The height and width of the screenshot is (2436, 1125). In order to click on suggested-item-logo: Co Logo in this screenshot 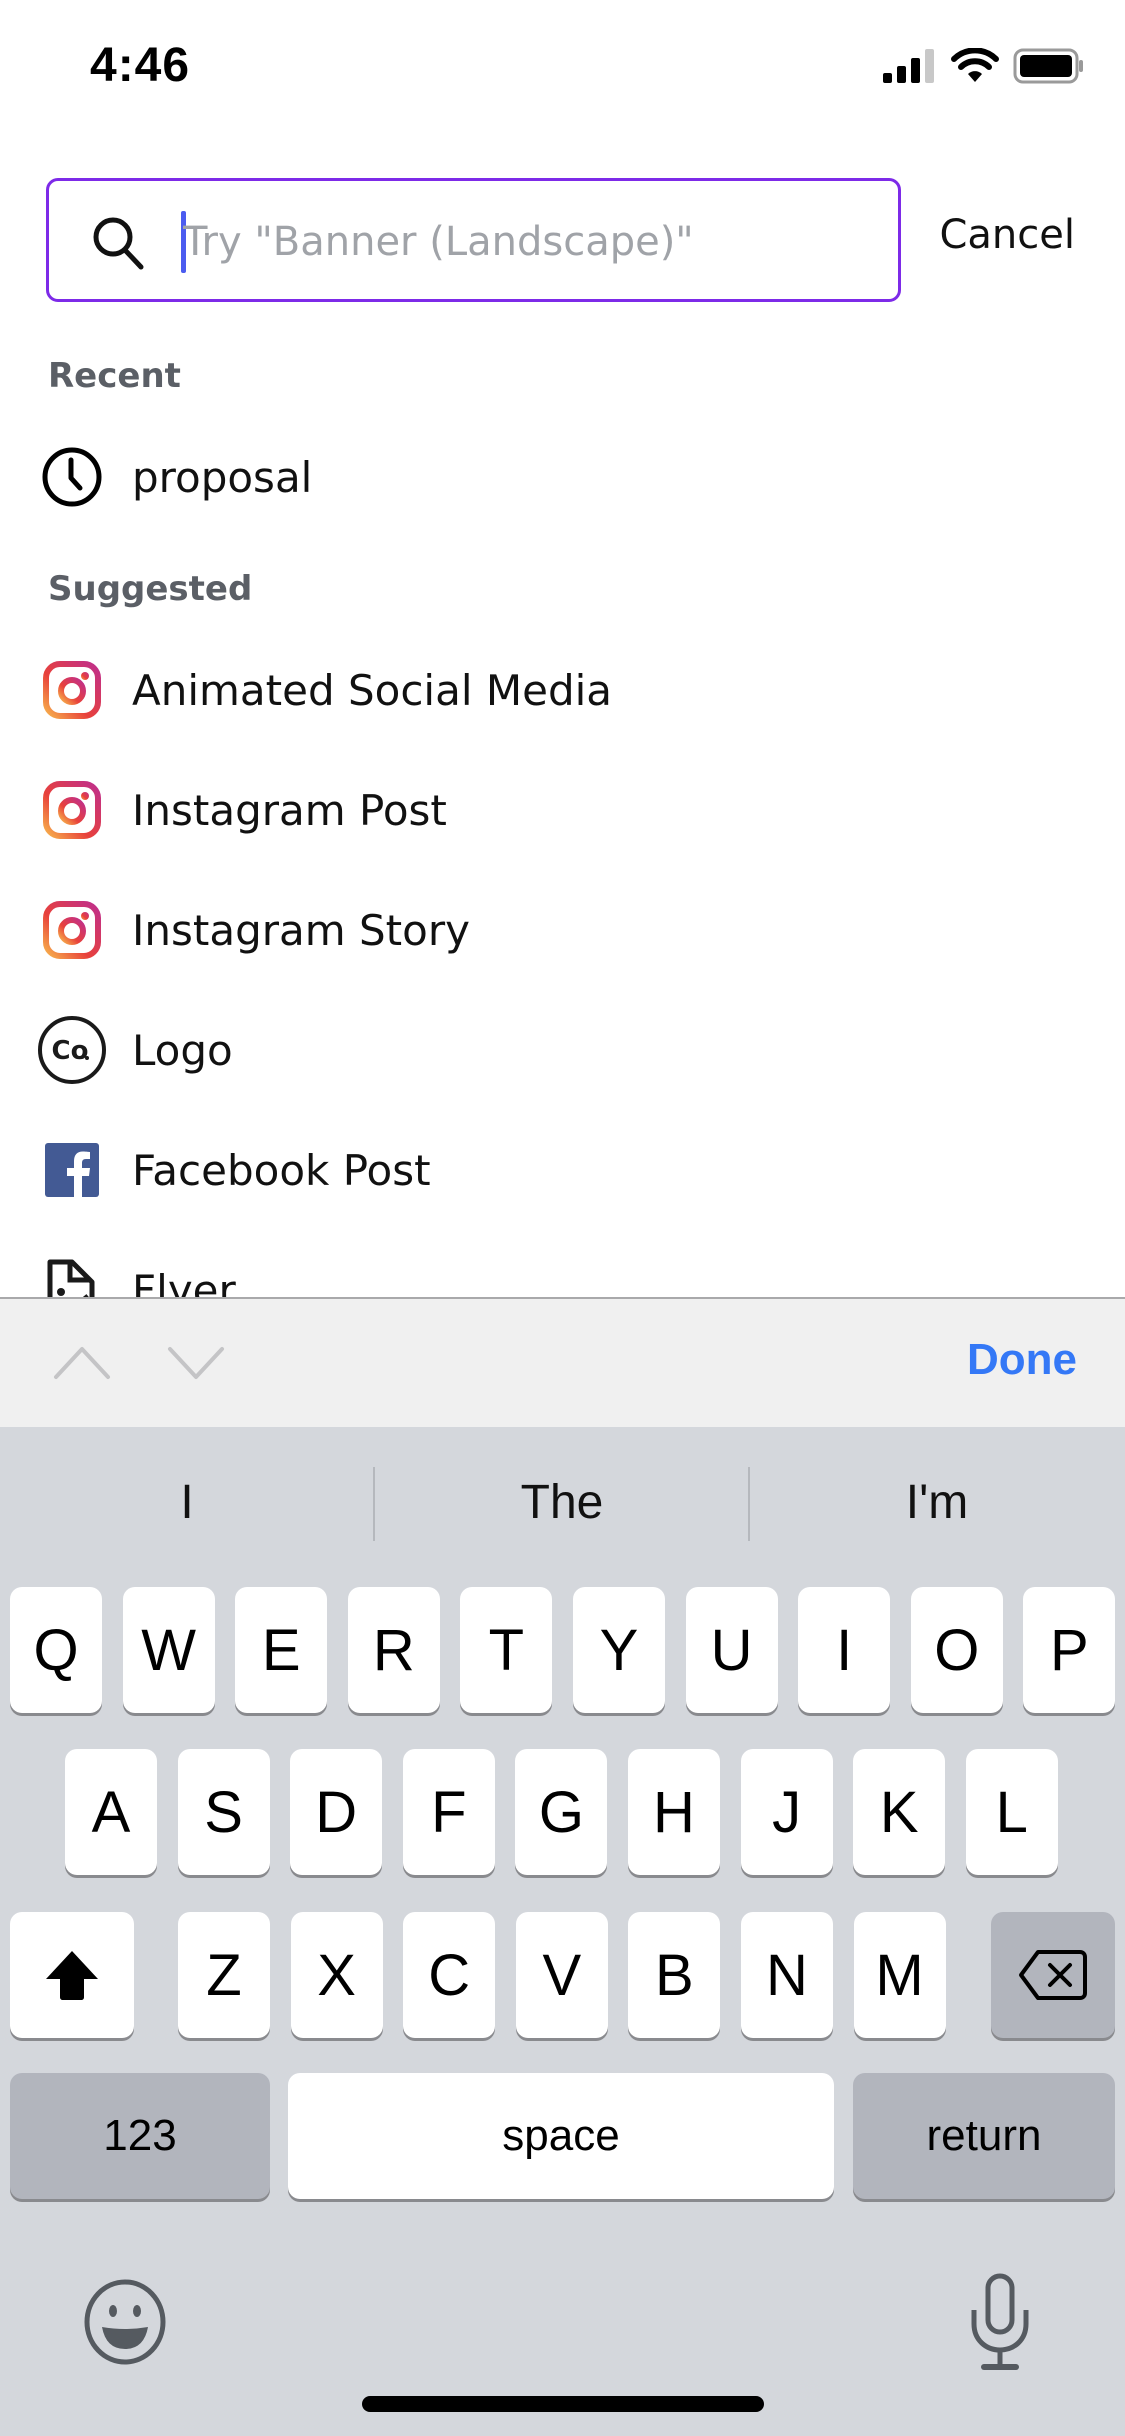, I will do `click(562, 1050)`.